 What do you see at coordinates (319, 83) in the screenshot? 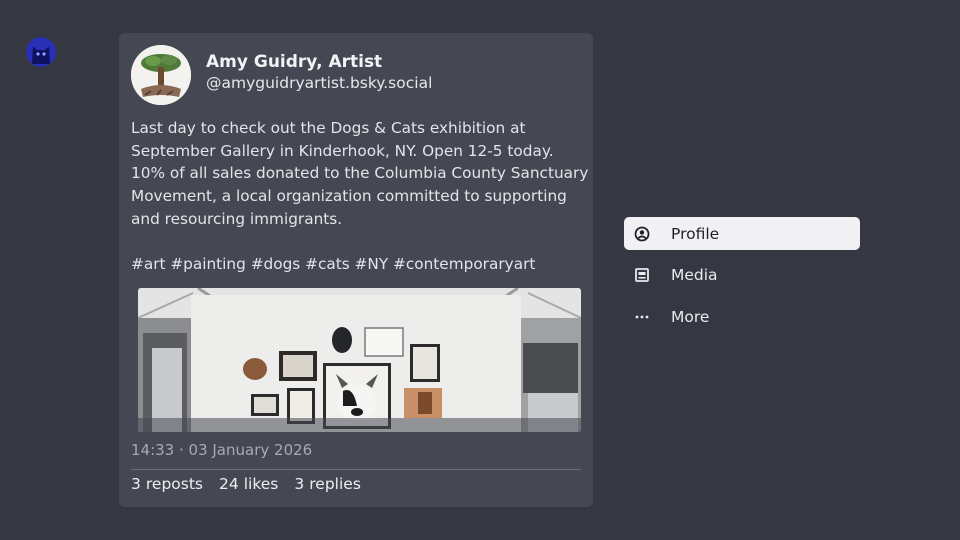
I see `author-handle: @amyguidryartist.bsky.social` at bounding box center [319, 83].